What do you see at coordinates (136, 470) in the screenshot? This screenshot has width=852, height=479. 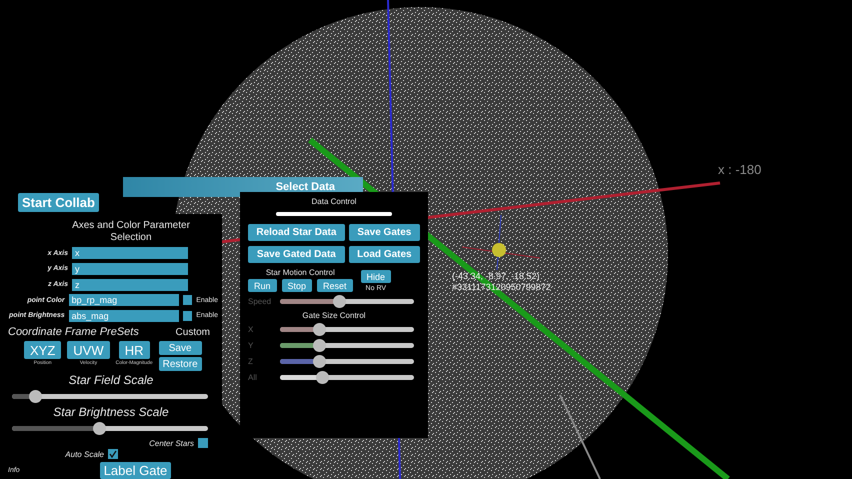 I see `label-gate-button: Label Gate` at bounding box center [136, 470].